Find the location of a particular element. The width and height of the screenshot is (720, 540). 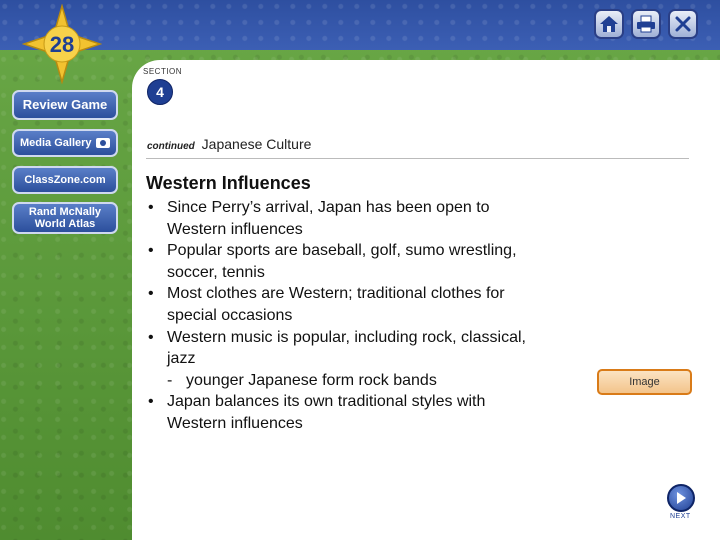

image-button: Image is located at coordinates (644, 382).